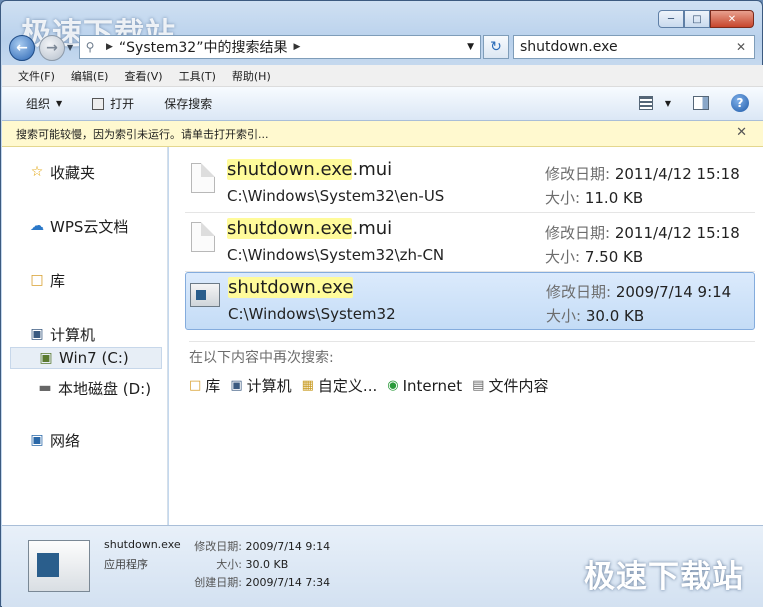 The height and width of the screenshot is (607, 763). Describe the element at coordinates (65, 440) in the screenshot. I see `nav-label: 网络` at that location.